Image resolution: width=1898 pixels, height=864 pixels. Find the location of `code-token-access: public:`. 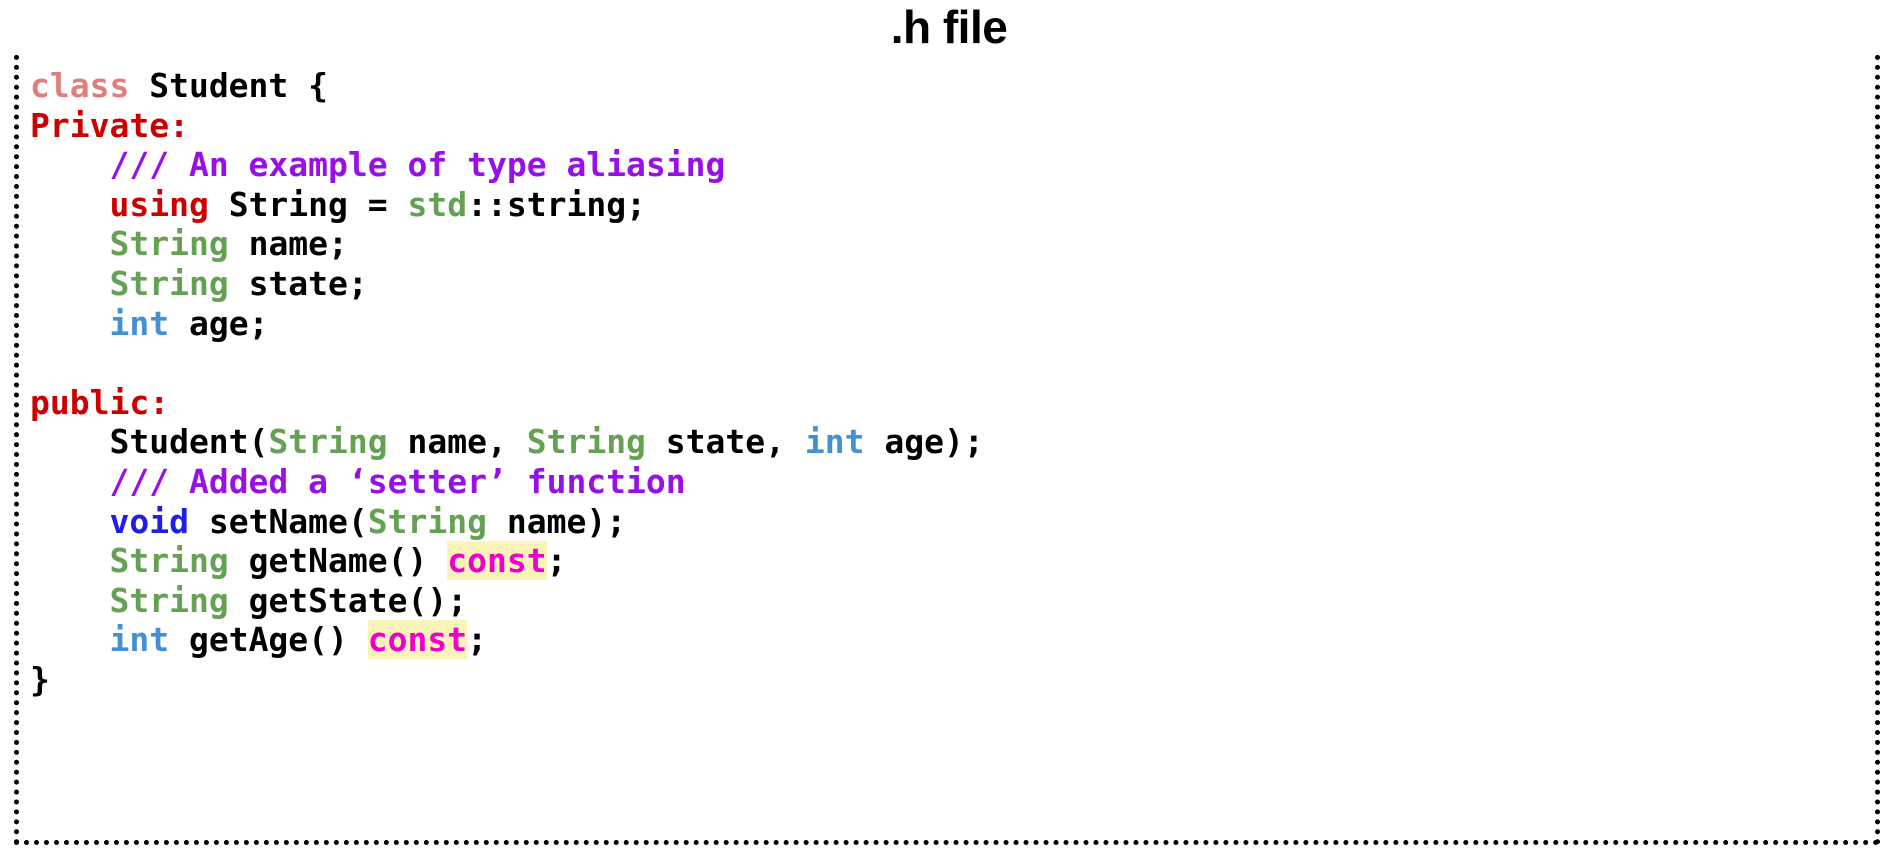

code-token-access: public: is located at coordinates (100, 402).